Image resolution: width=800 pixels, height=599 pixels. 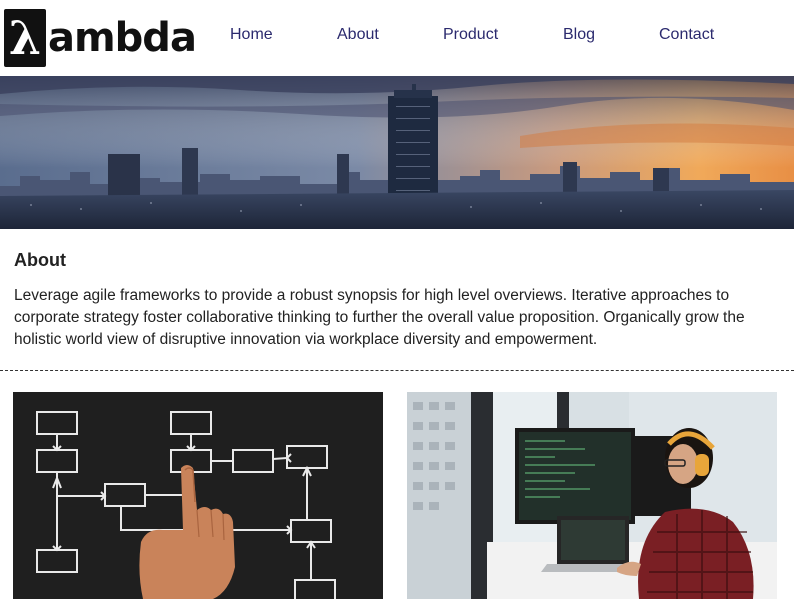 What do you see at coordinates (358, 35) in the screenshot?
I see `nav-about: About` at bounding box center [358, 35].